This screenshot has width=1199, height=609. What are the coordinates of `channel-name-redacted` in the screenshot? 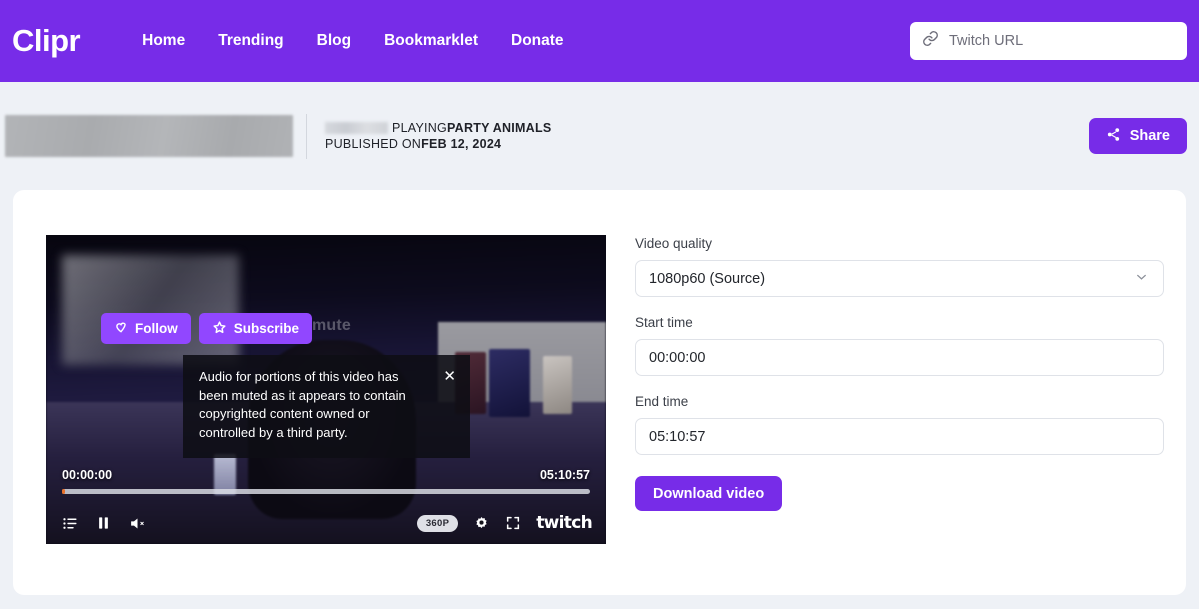 It's located at (356, 128).